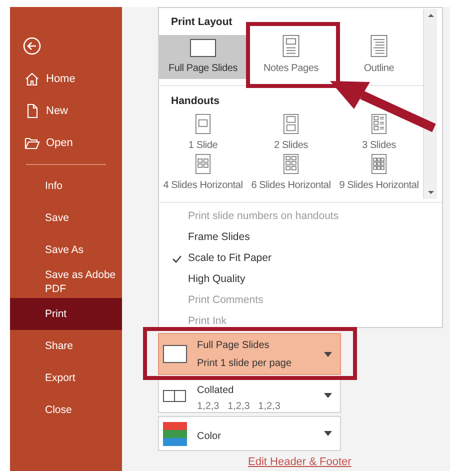 Image resolution: width=459 pixels, height=471 pixels. I want to click on sidebar-item: Share, so click(66, 346).